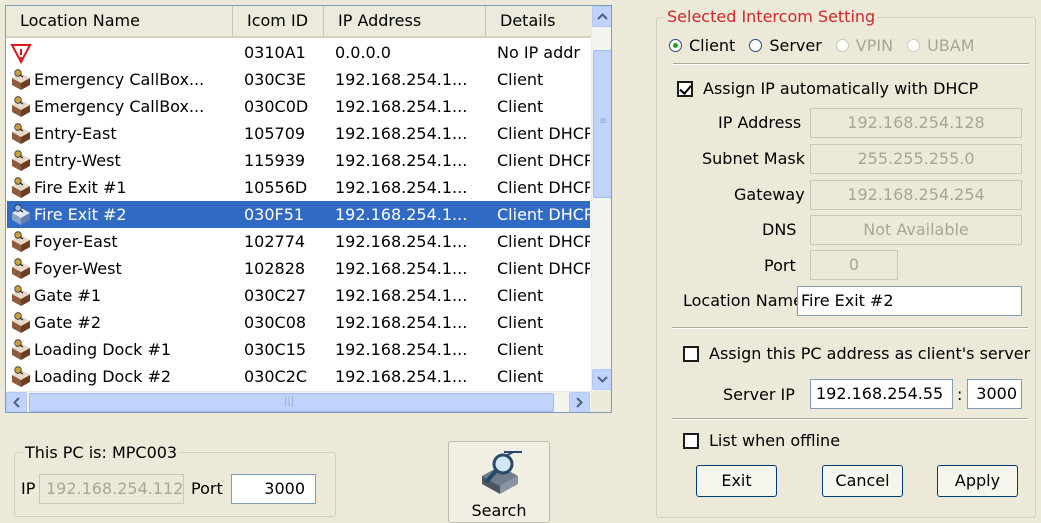 Image resolution: width=1041 pixels, height=523 pixels. I want to click on location-name-text: Loading Dock #1, so click(103, 349).